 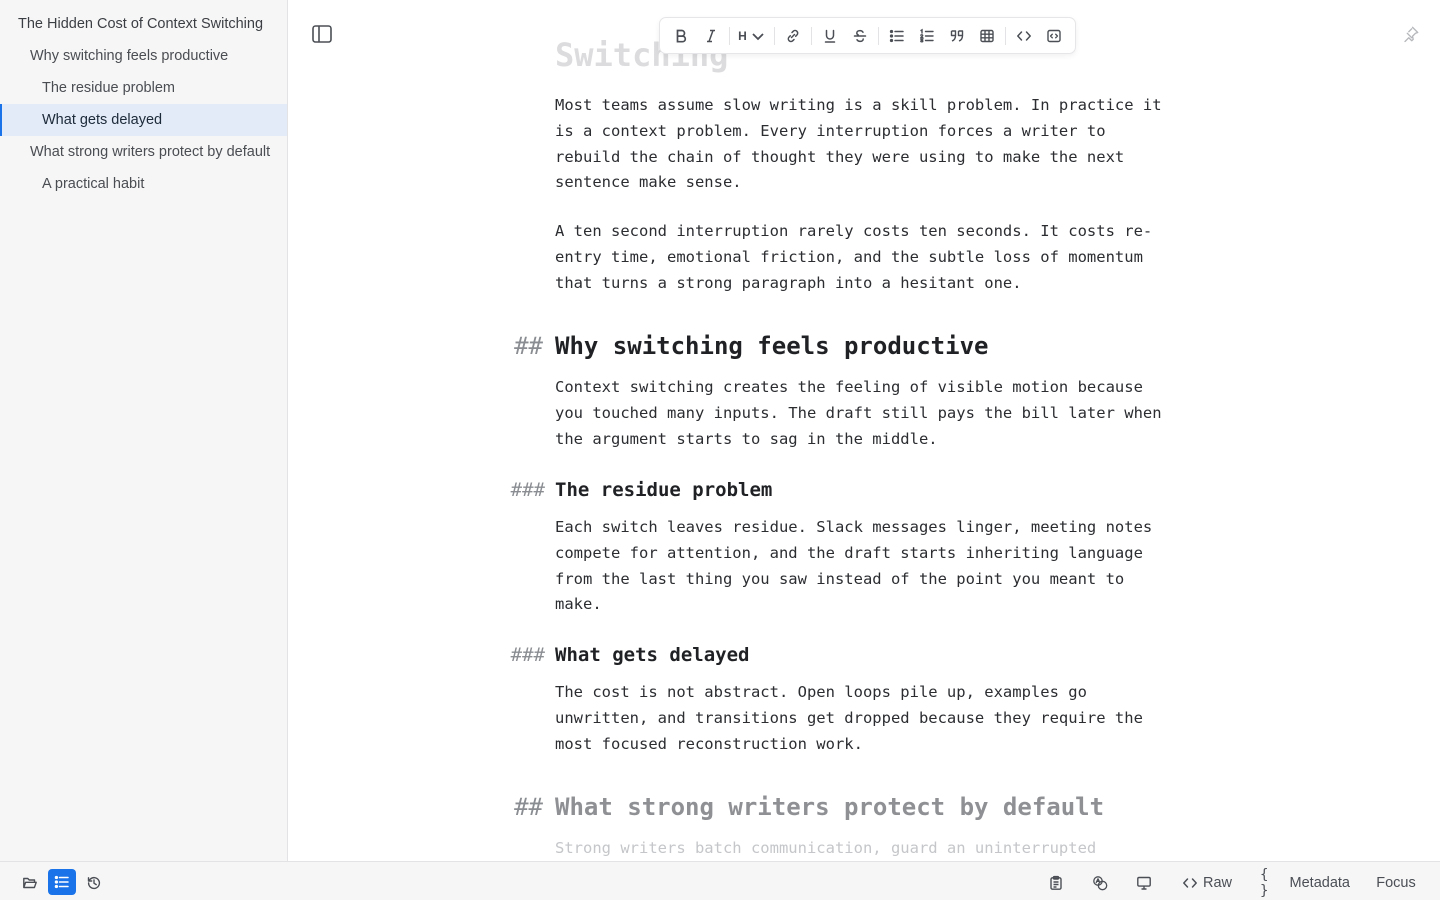 I want to click on format-toolbar: H, so click(x=867, y=35).